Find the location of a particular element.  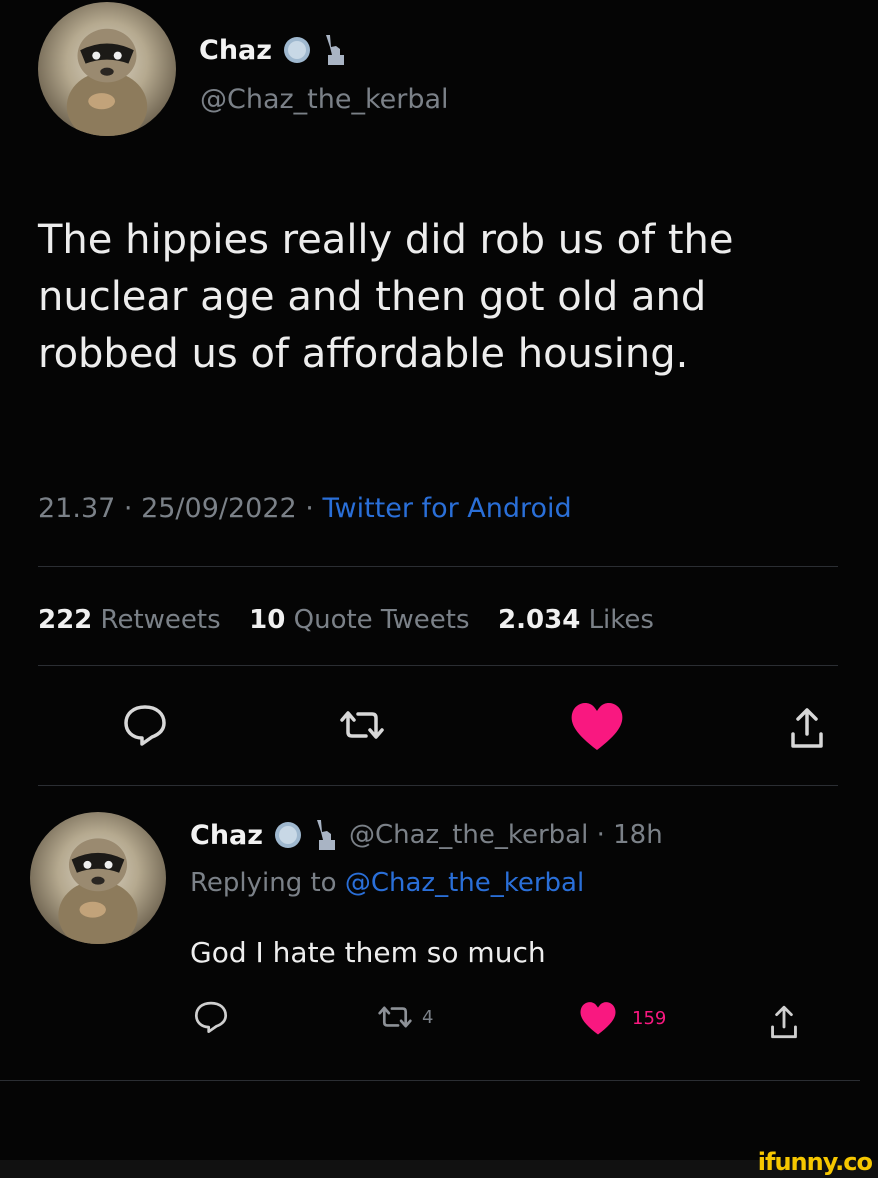

quotes-stat: 10 Quote Tweets is located at coordinates (363, 620).